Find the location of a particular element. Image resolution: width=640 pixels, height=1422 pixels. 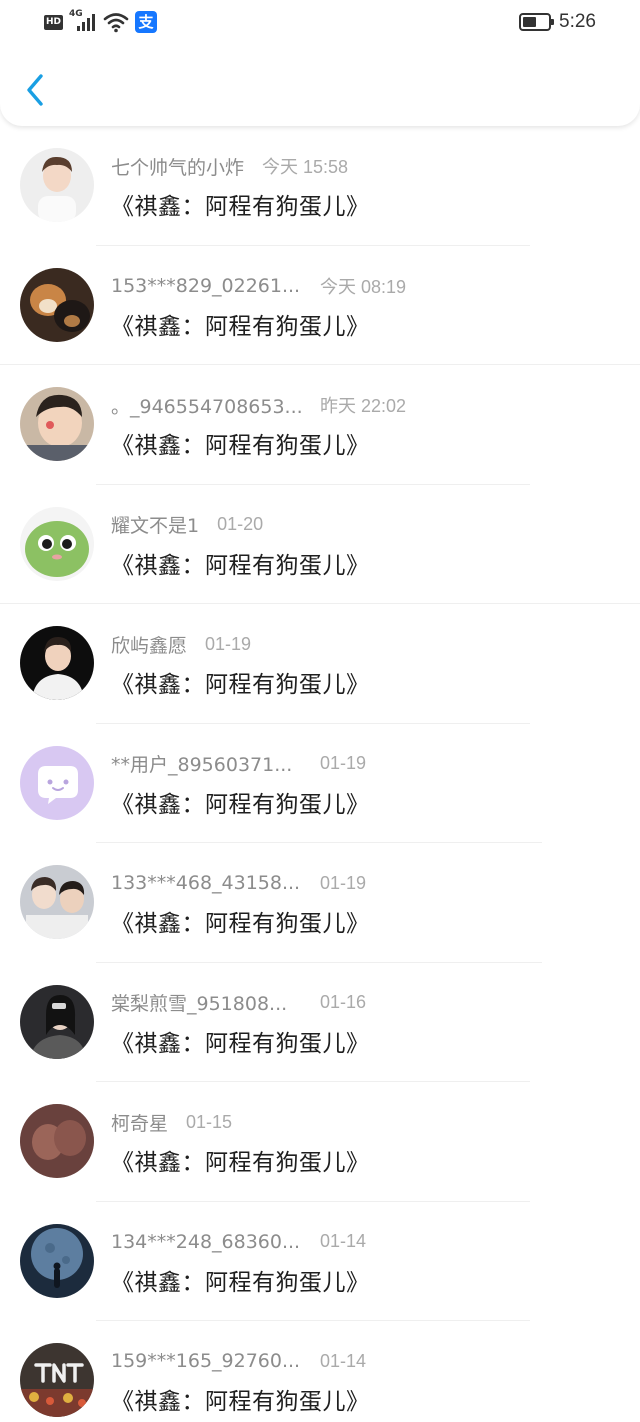

list-item: 153***829_02261... 今天 08:19 《祺鑫：阿程有狗蛋儿》 is located at coordinates (320, 305).